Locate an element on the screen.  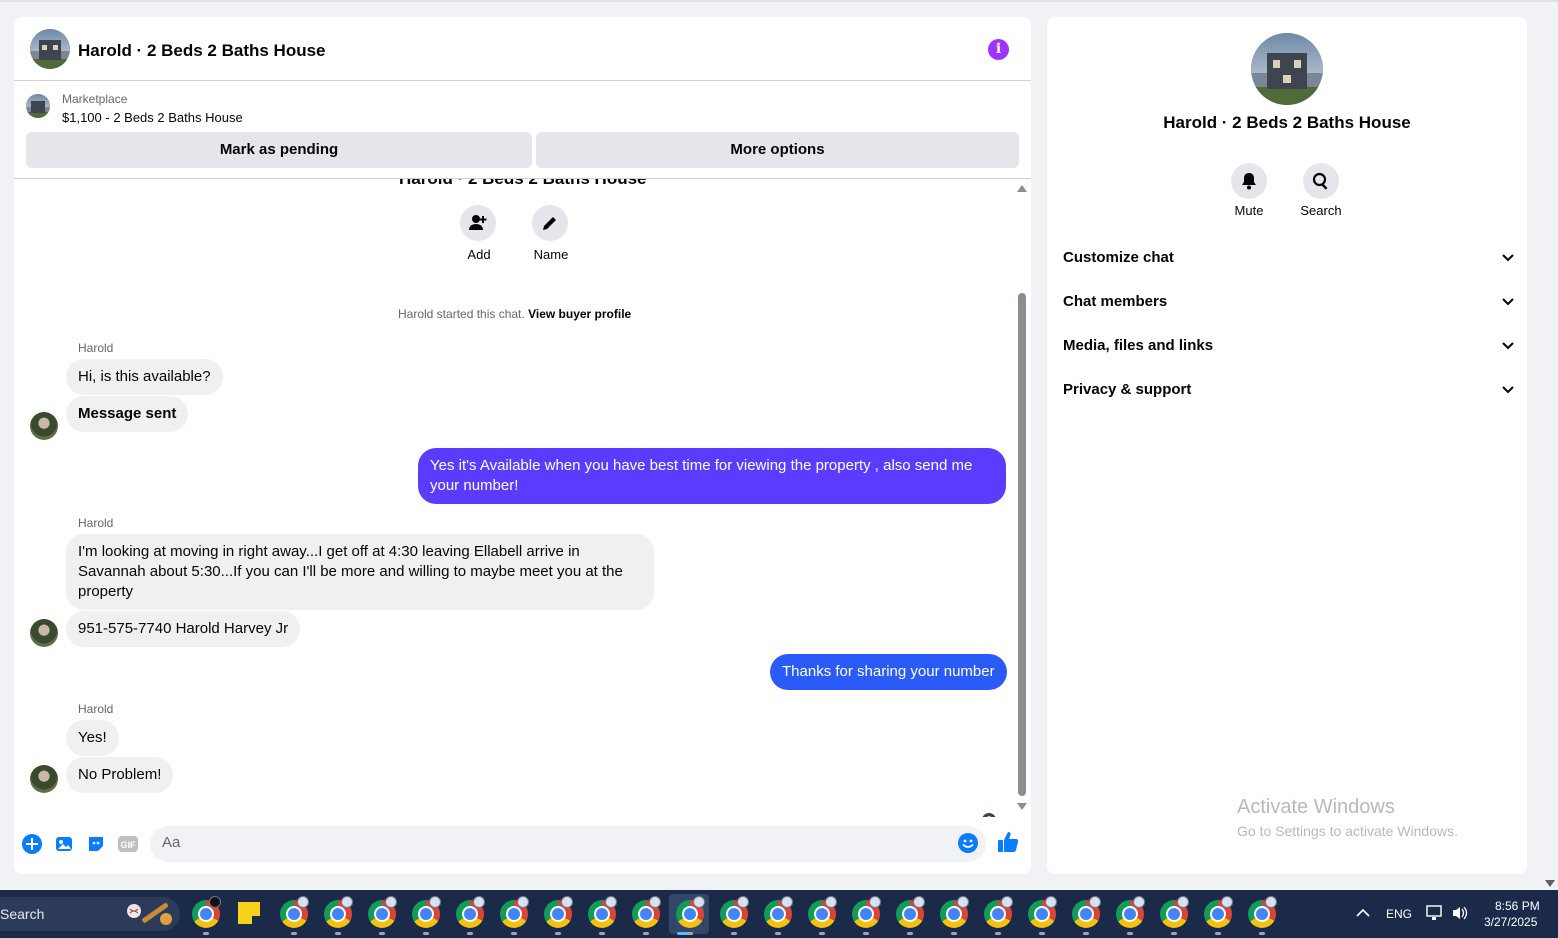
message-input-box is located at coordinates (568, 844).